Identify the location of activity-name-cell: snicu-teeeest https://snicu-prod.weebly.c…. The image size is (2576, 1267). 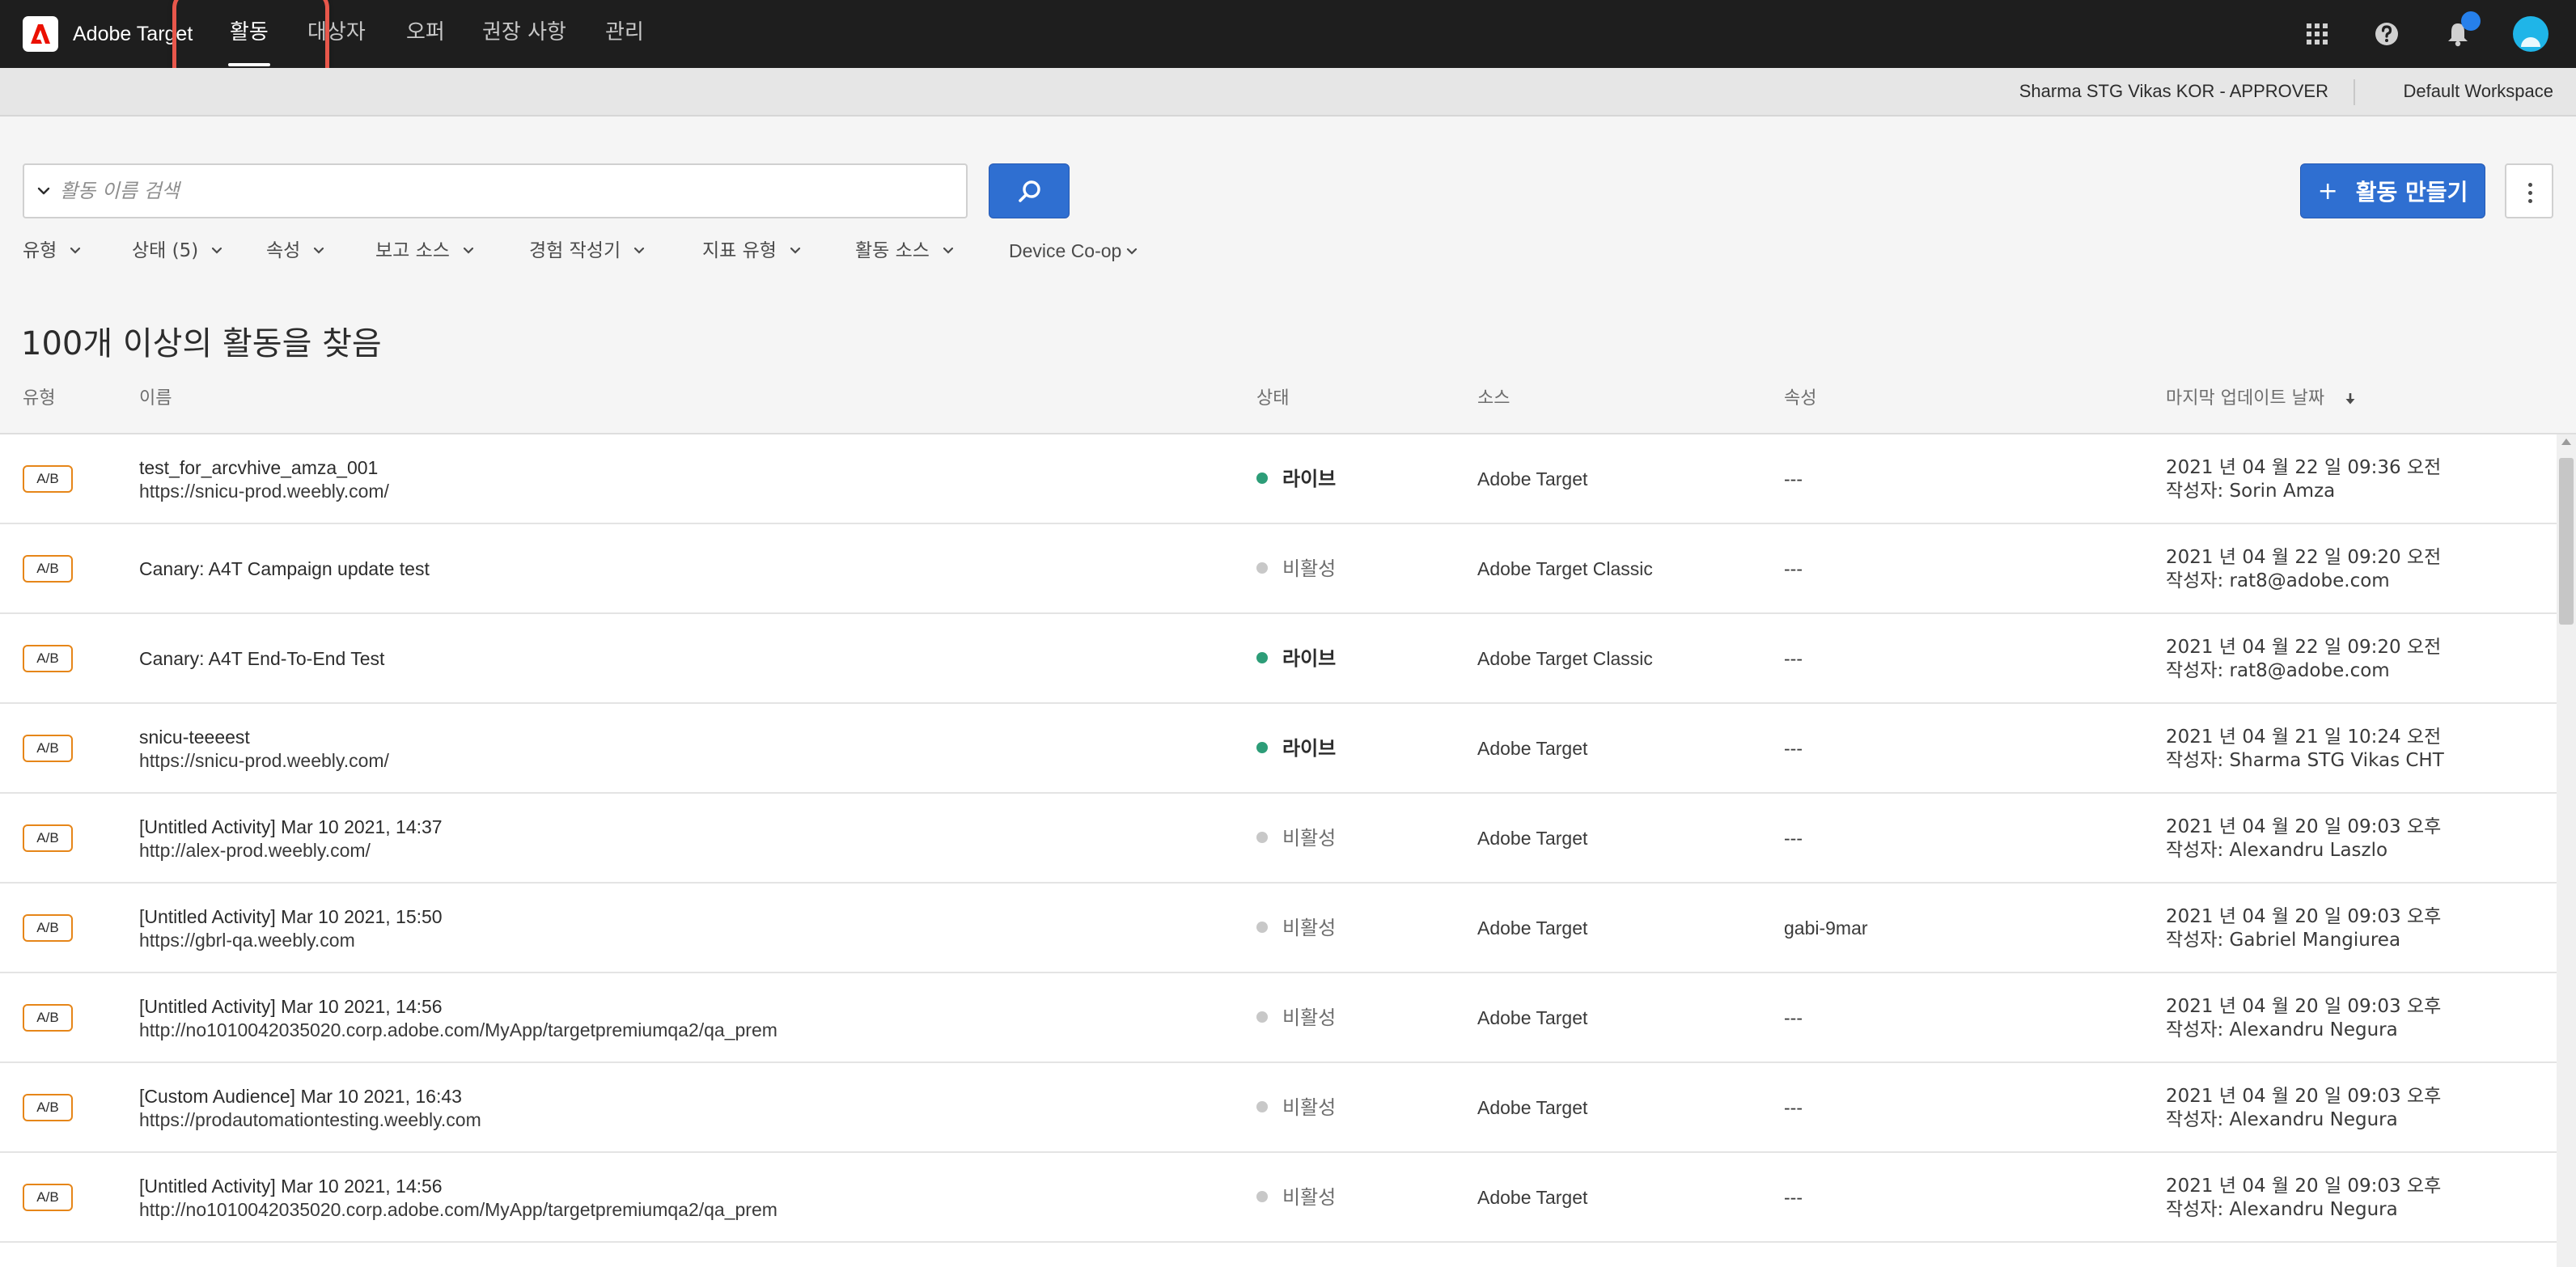
(264, 749).